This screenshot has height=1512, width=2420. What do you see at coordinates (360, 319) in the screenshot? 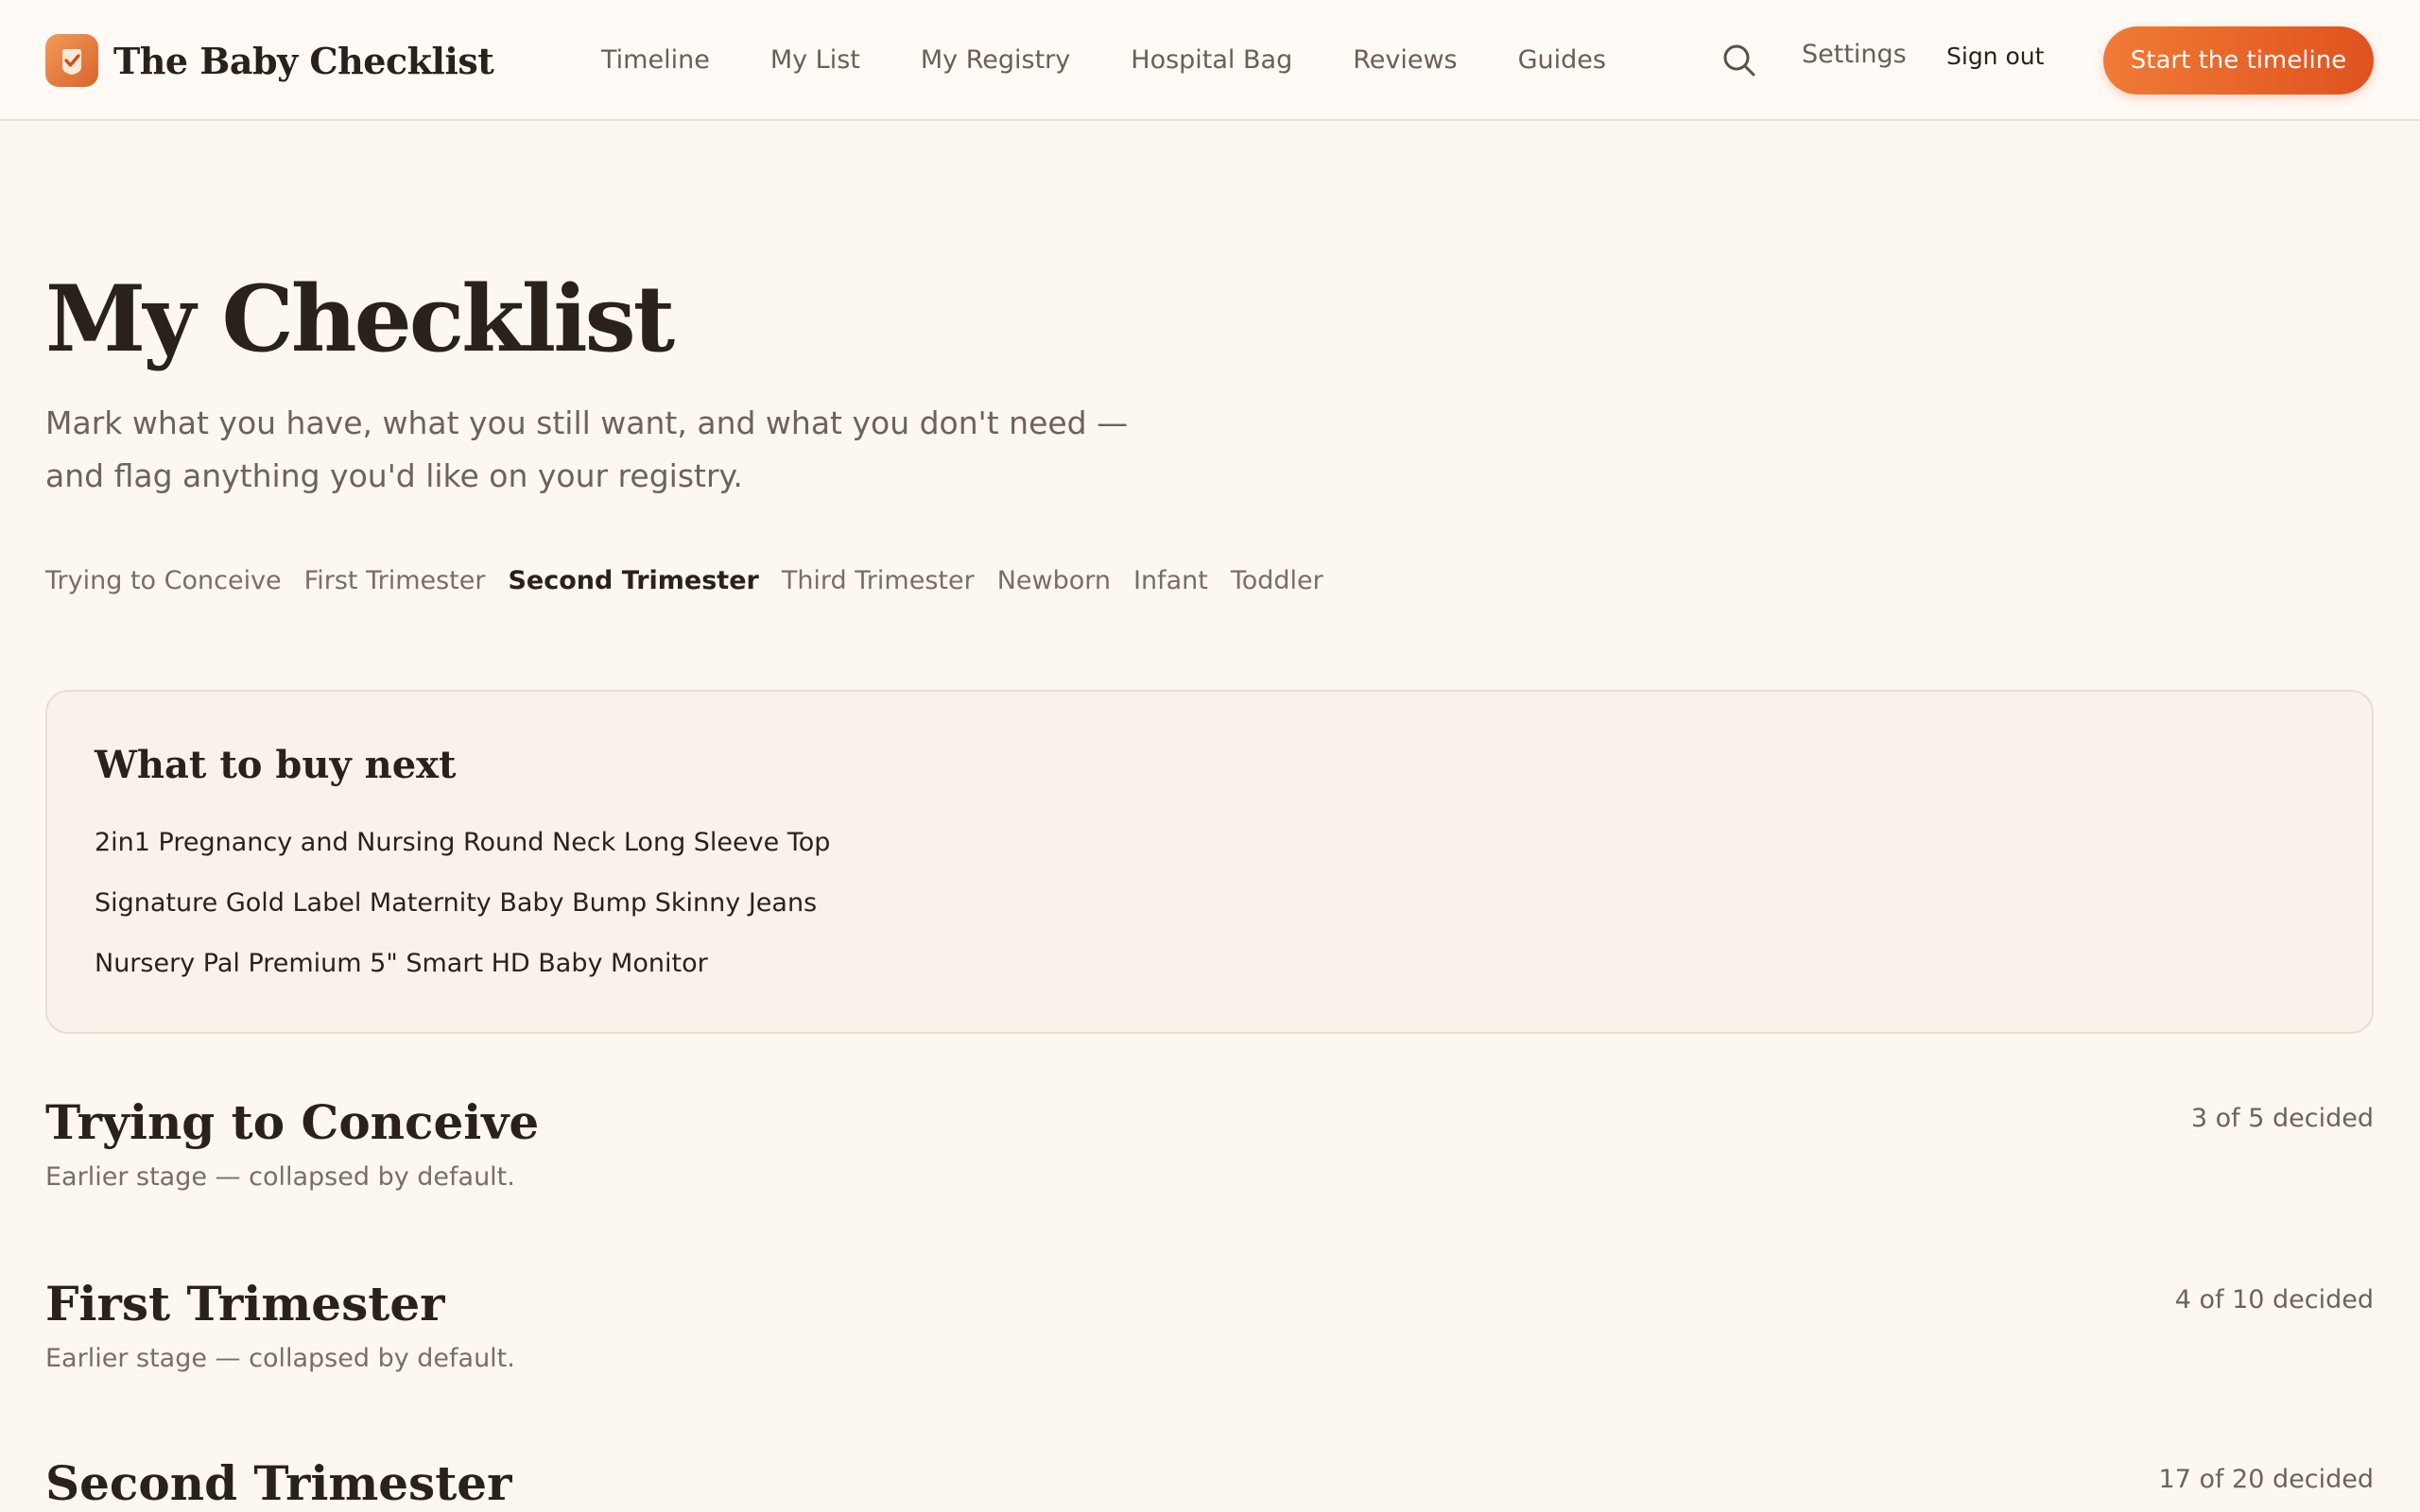
I see `page-title: My Checklist` at bounding box center [360, 319].